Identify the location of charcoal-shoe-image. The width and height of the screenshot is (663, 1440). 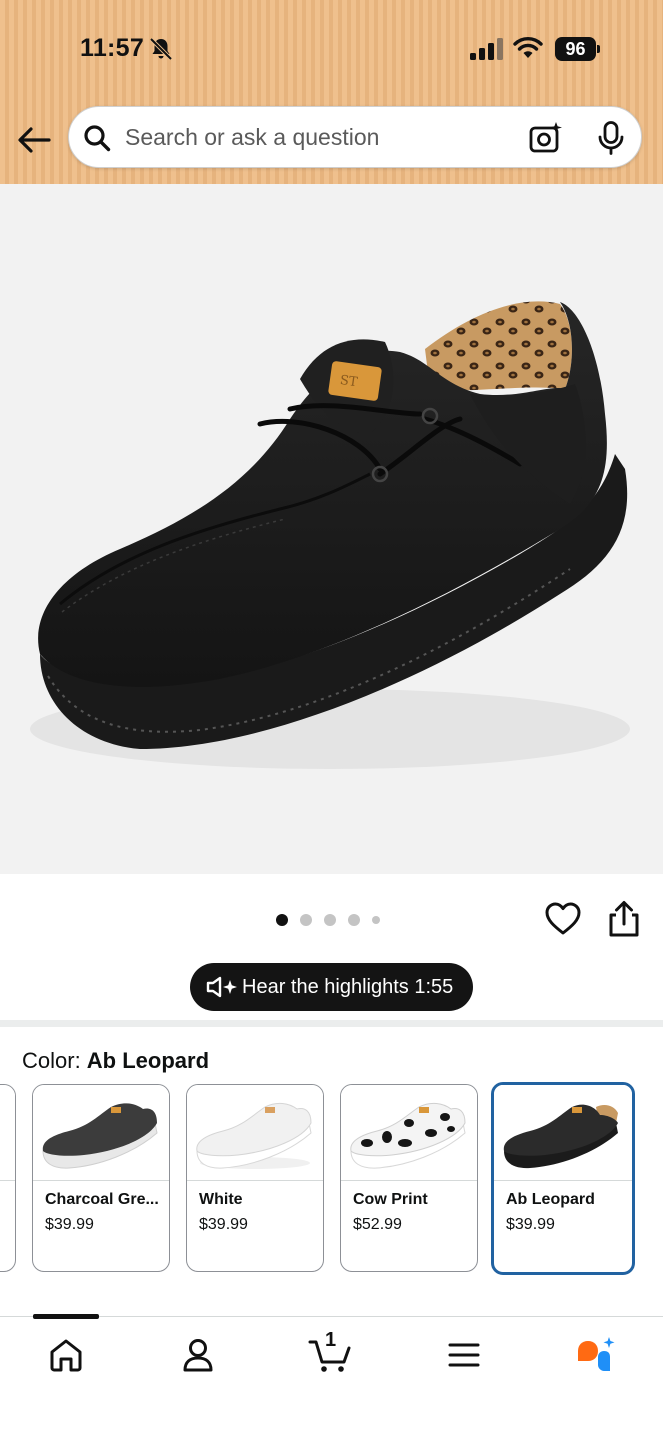
(100, 1136).